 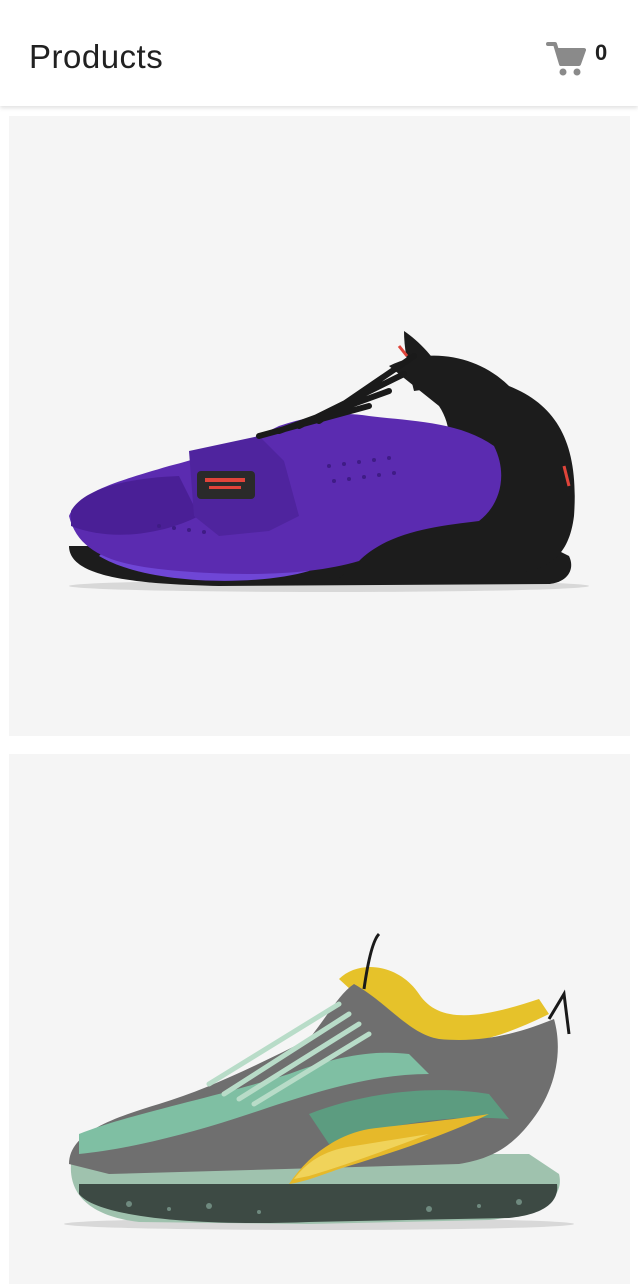 I want to click on page-title: Products, so click(x=96, y=56).